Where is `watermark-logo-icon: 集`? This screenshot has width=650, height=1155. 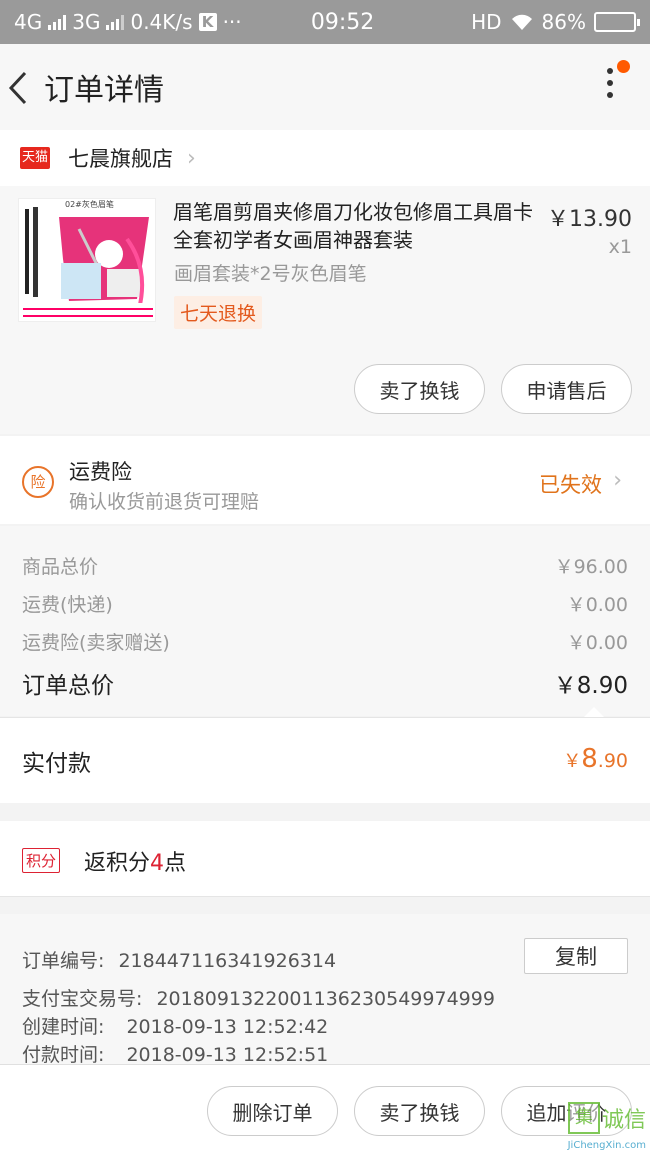 watermark-logo-icon: 集 is located at coordinates (583, 1118).